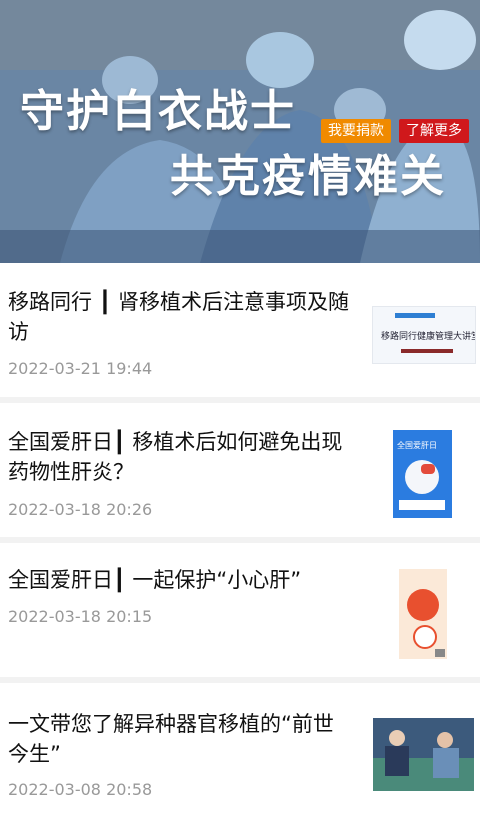 The height and width of the screenshot is (823, 480). Describe the element at coordinates (417, 445) in the screenshot. I see `thumbnail-caption: 全国爱肝日` at that location.